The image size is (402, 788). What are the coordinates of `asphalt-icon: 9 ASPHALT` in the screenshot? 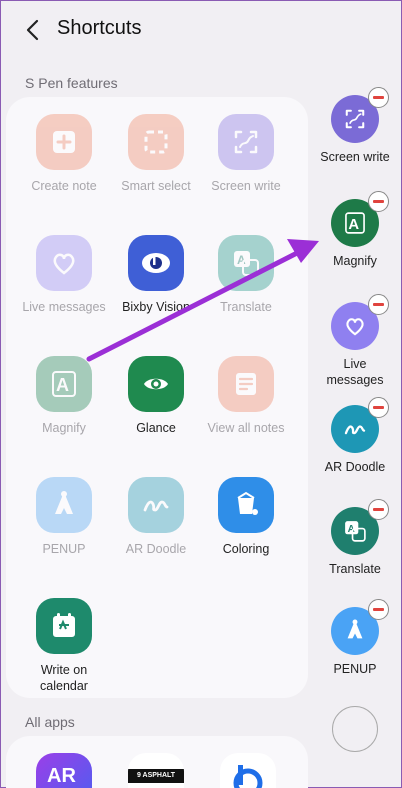 It's located at (156, 770).